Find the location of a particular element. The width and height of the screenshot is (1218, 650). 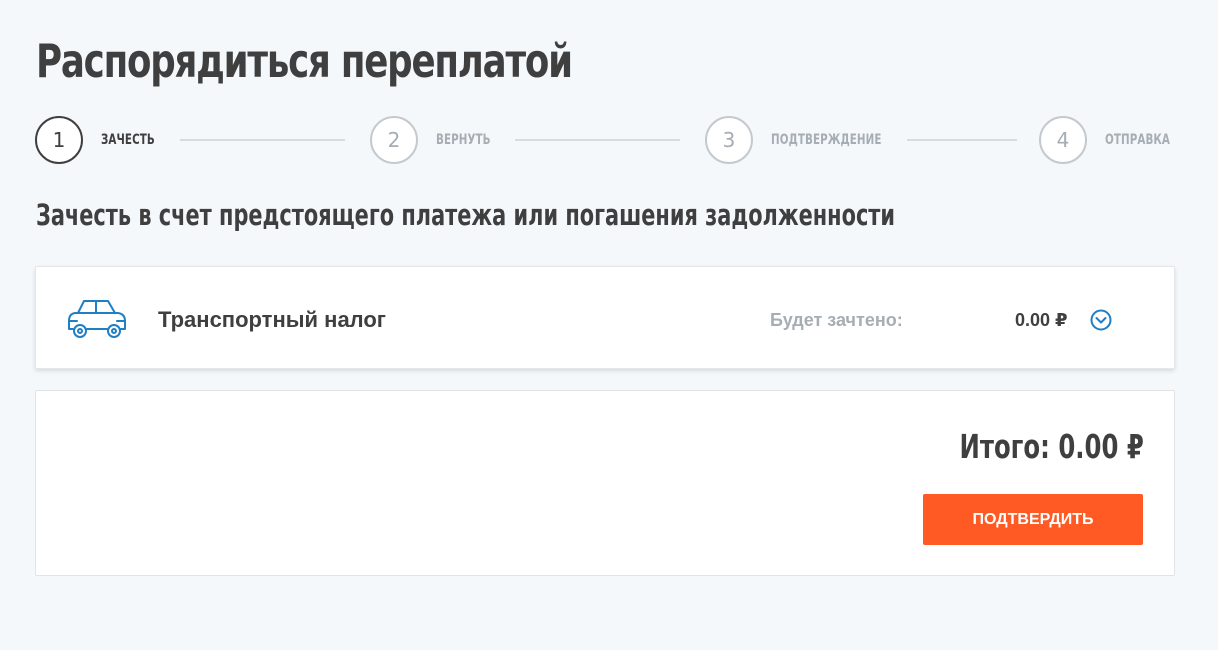

step-4: 4 ОТПРАВКА is located at coordinates (1111, 140).